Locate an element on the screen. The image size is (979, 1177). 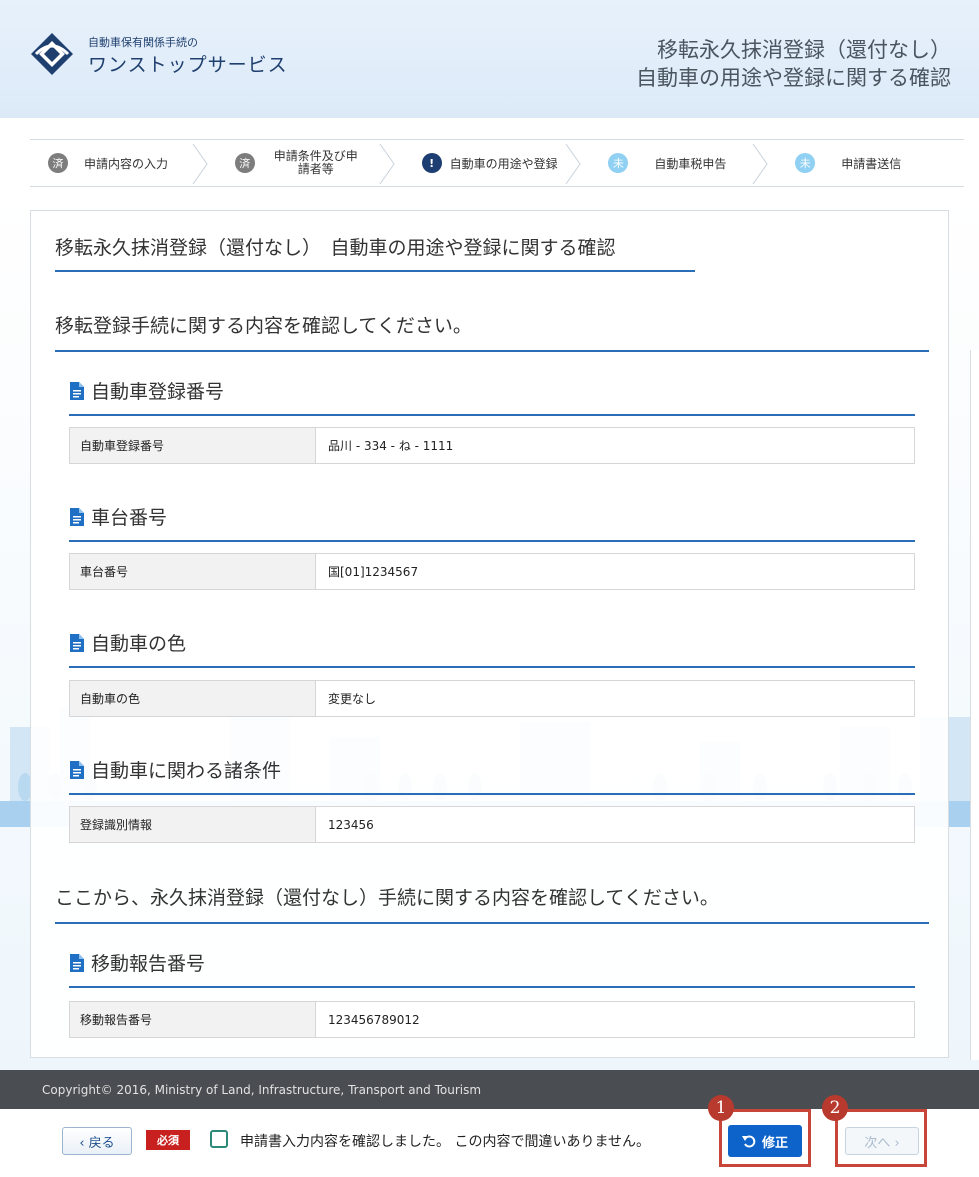
subheading-vehicle-conditions: 自動車に関わる諸条件 is located at coordinates (492, 775).